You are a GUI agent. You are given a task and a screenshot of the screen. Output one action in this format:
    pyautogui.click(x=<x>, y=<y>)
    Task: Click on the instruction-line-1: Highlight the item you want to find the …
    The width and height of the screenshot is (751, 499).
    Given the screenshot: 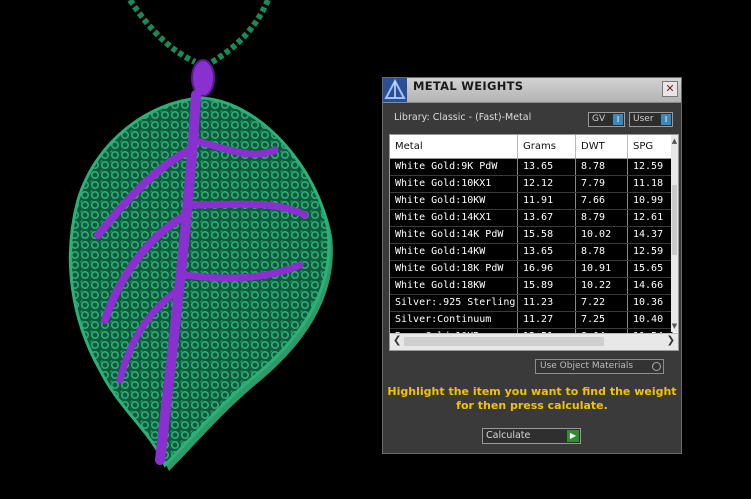 What is the action you would take?
    pyautogui.click(x=532, y=391)
    